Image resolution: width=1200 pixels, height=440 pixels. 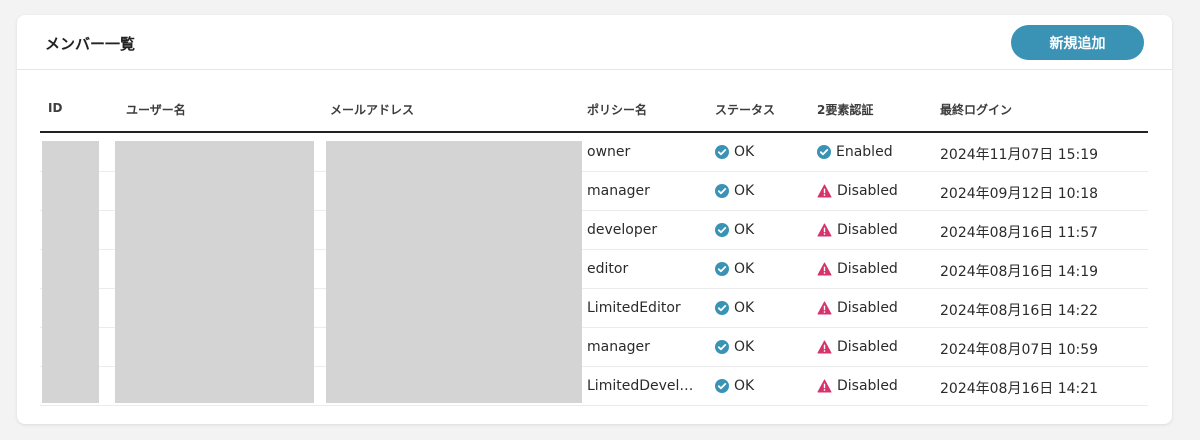 I want to click on column-header-two-factor: 2要素認証, so click(x=845, y=109).